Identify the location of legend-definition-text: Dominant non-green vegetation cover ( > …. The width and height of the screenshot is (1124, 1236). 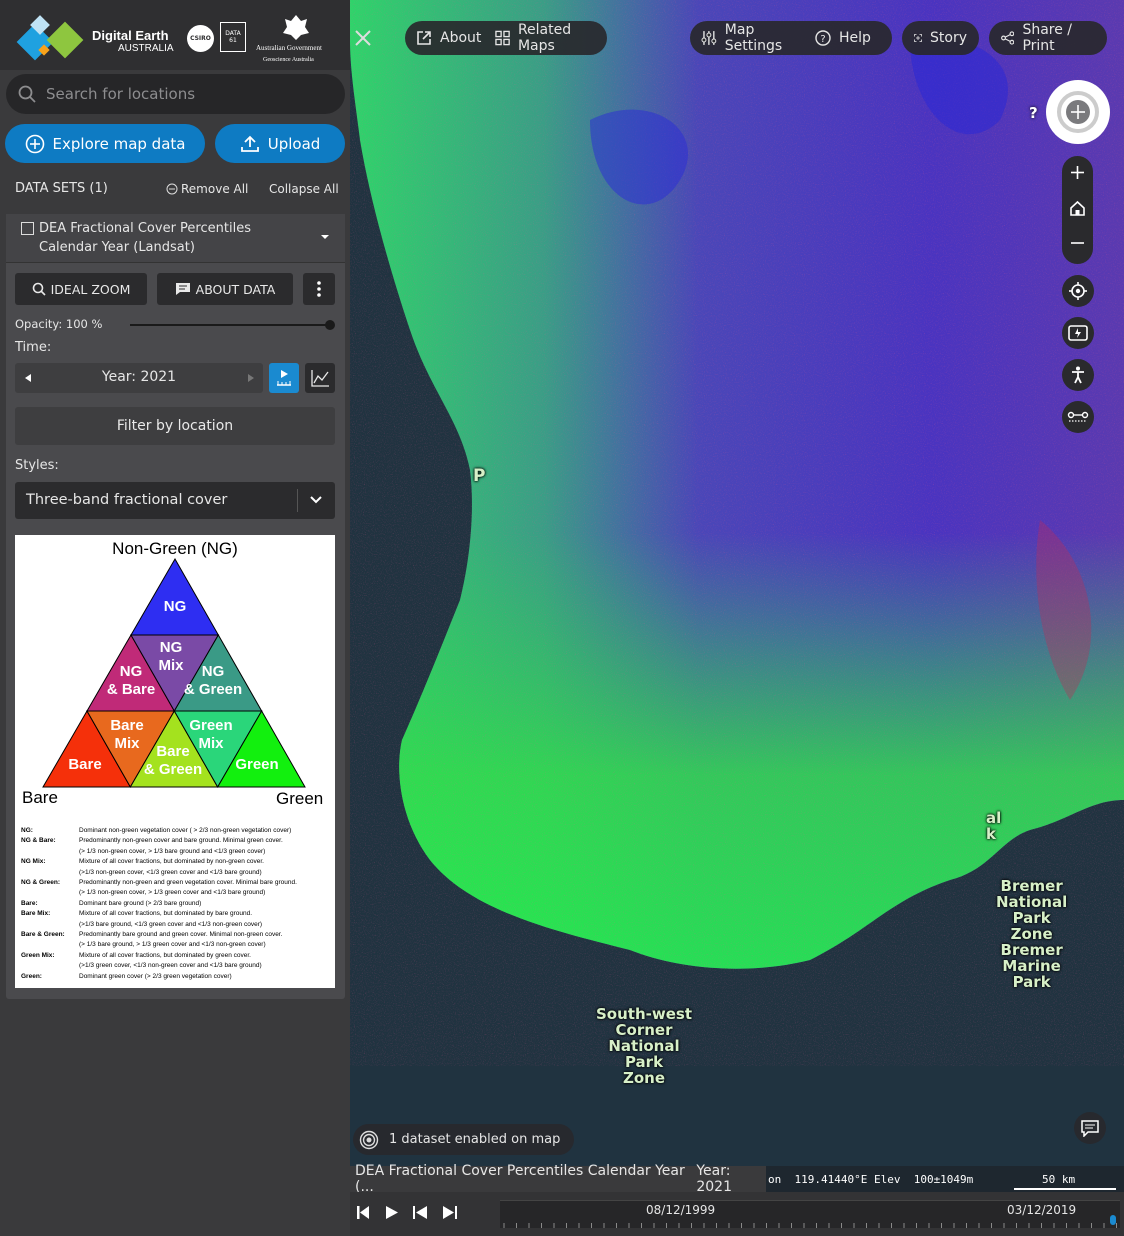
(185, 830).